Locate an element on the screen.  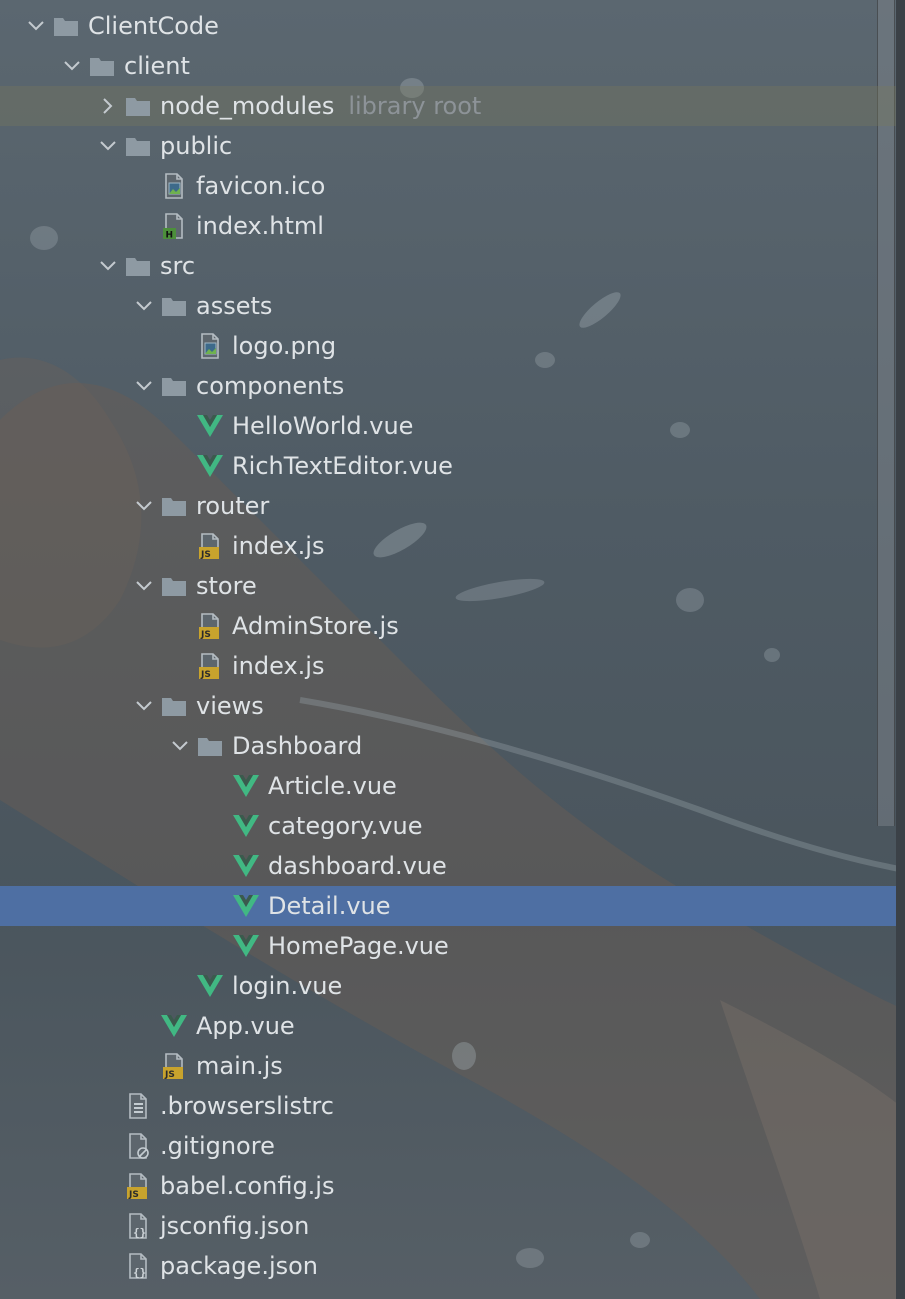
tree-file-row: JS babel.config.js is located at coordinates (448, 1186).